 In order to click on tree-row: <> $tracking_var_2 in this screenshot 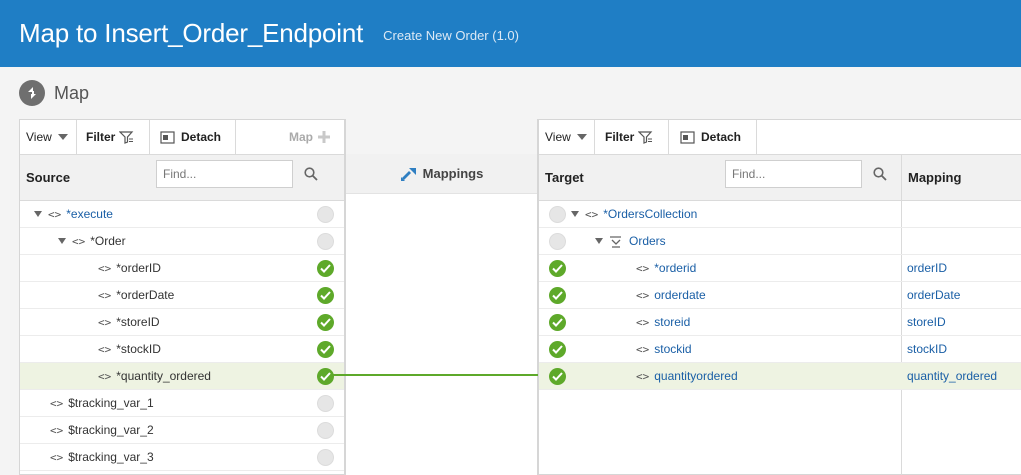, I will do `click(182, 430)`.